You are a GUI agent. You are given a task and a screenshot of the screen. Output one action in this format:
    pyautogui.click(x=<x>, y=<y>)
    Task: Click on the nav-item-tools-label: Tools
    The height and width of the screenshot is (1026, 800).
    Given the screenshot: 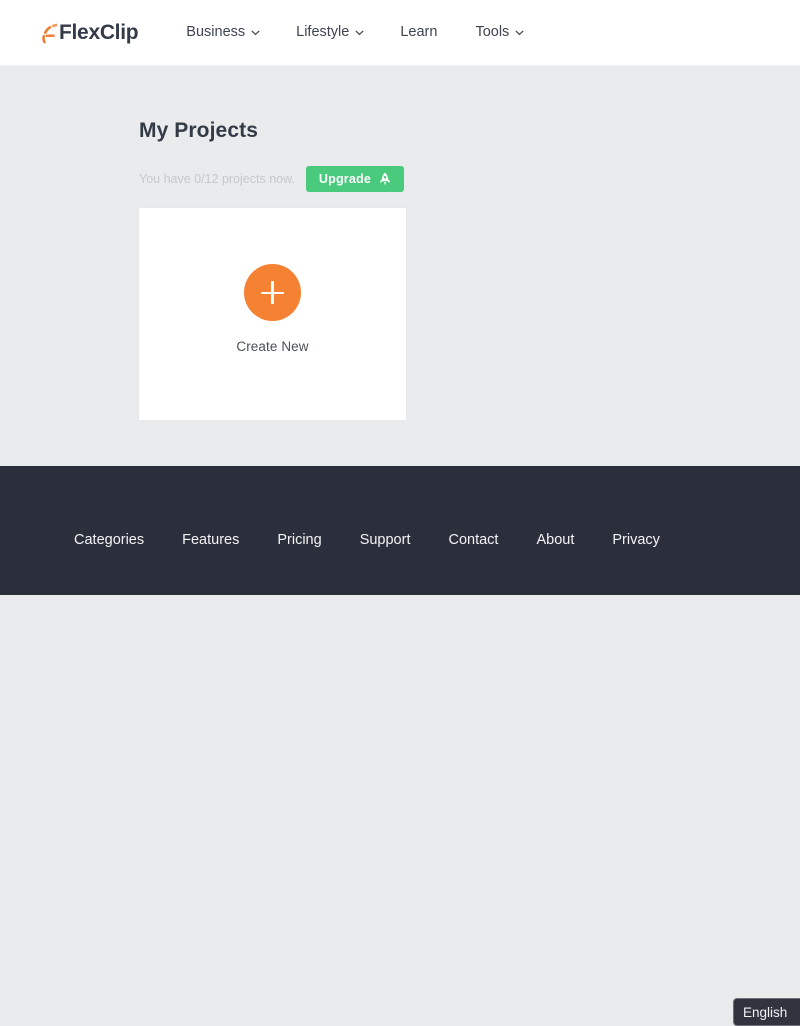 What is the action you would take?
    pyautogui.click(x=492, y=32)
    